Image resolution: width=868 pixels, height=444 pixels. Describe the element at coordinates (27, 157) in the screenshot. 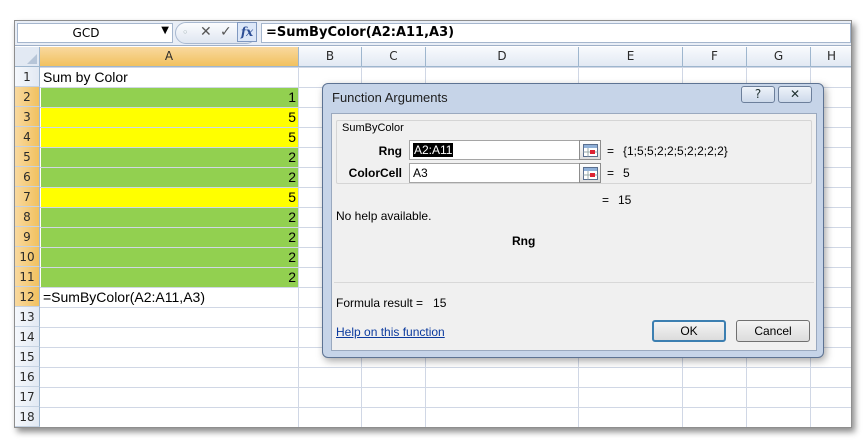

I see `row-header-5: 5` at that location.